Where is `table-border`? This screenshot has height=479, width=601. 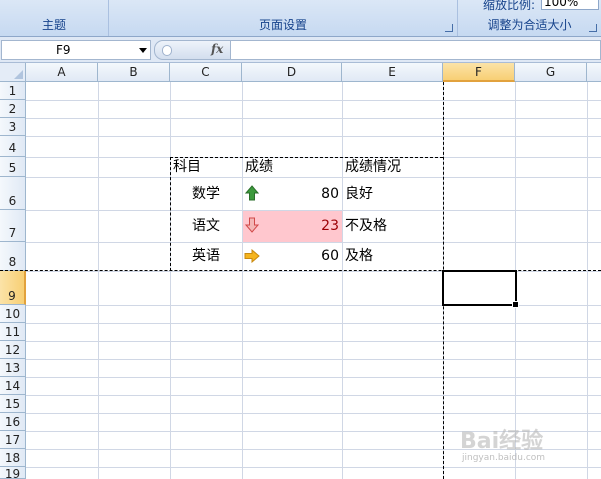
table-border is located at coordinates (306, 214).